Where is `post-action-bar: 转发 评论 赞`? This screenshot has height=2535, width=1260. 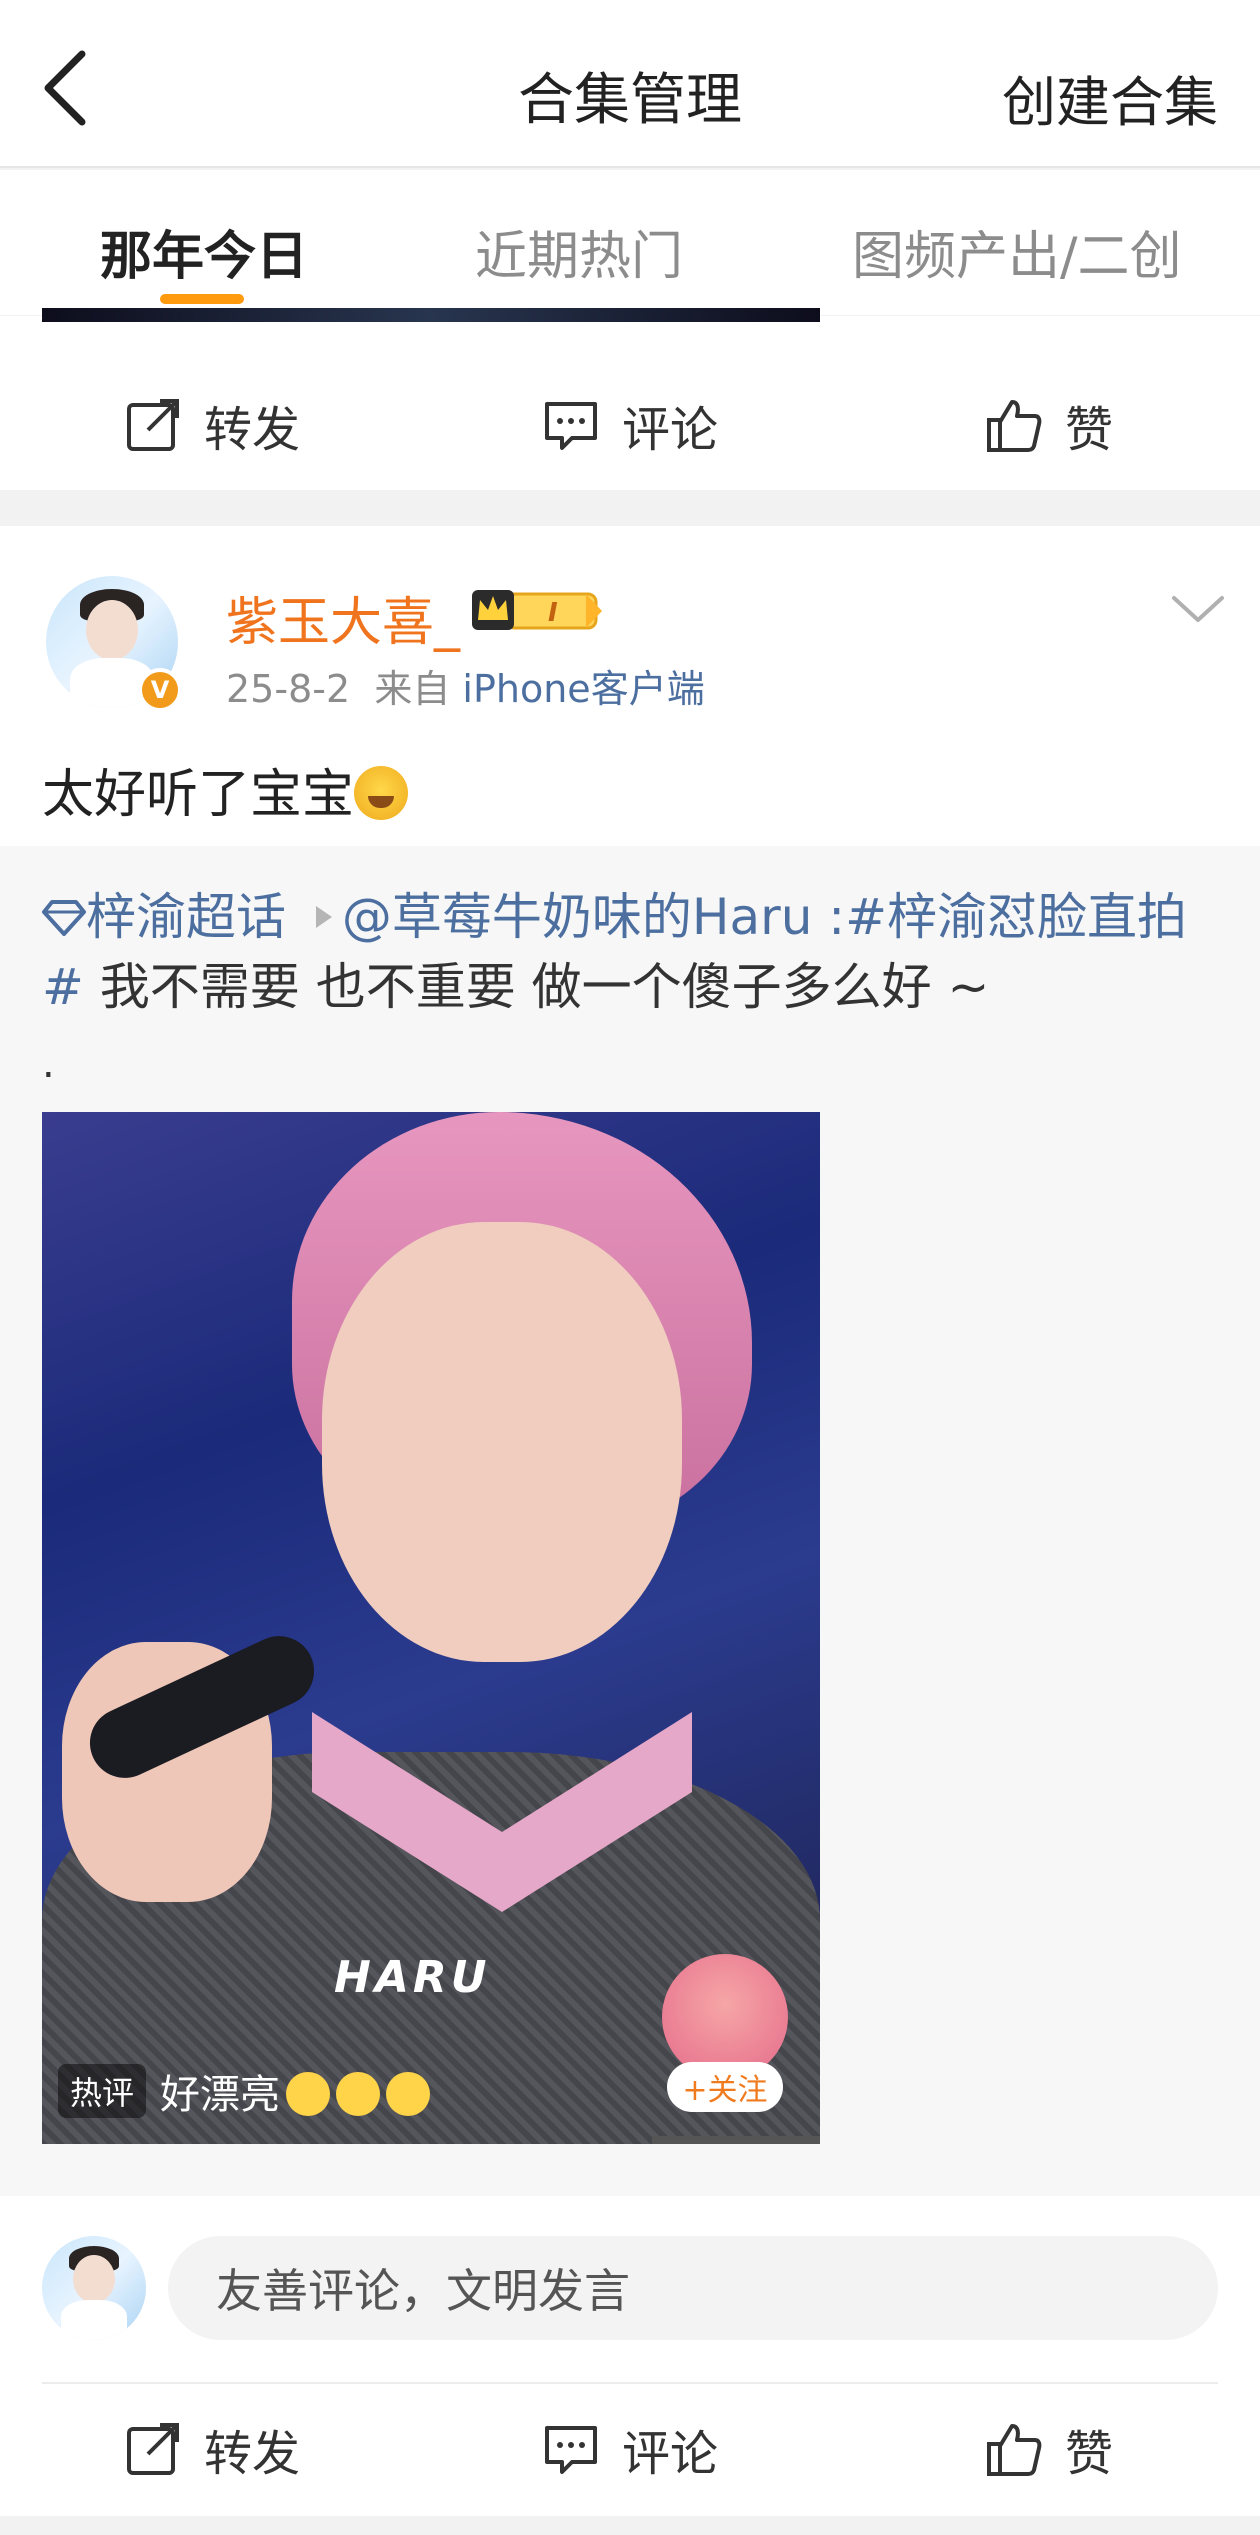 post-action-bar: 转发 评论 赞 is located at coordinates (630, 2449).